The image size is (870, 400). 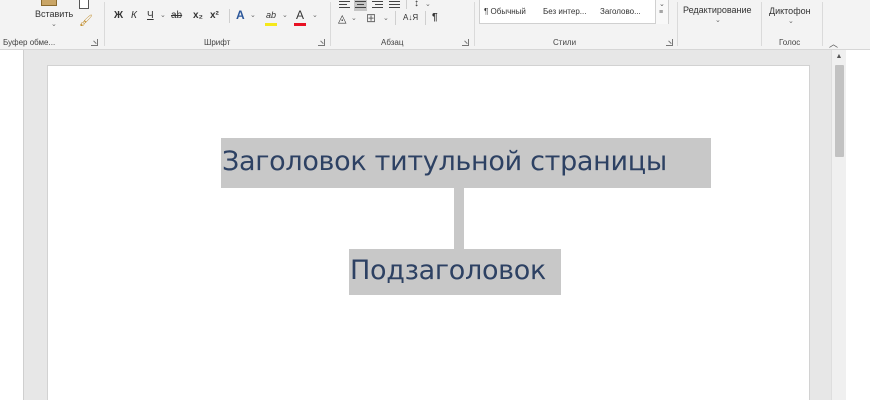 I want to click on dictate-chevron-icon: ⌄, so click(x=791, y=21).